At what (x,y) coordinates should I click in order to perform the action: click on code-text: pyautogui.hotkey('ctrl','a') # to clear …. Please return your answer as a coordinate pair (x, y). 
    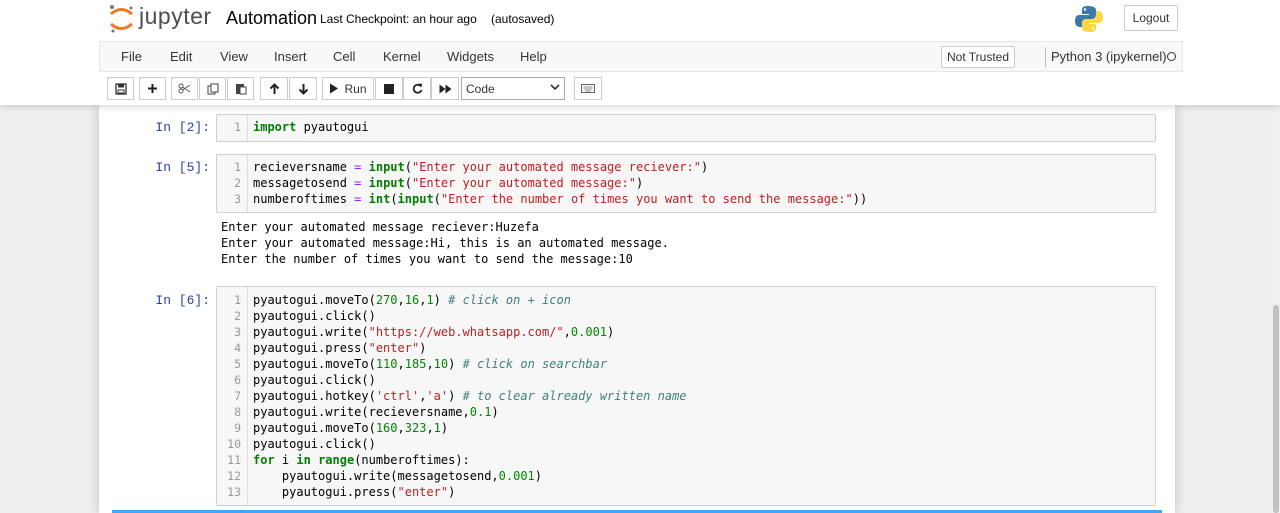
    Looking at the image, I should click on (470, 396).